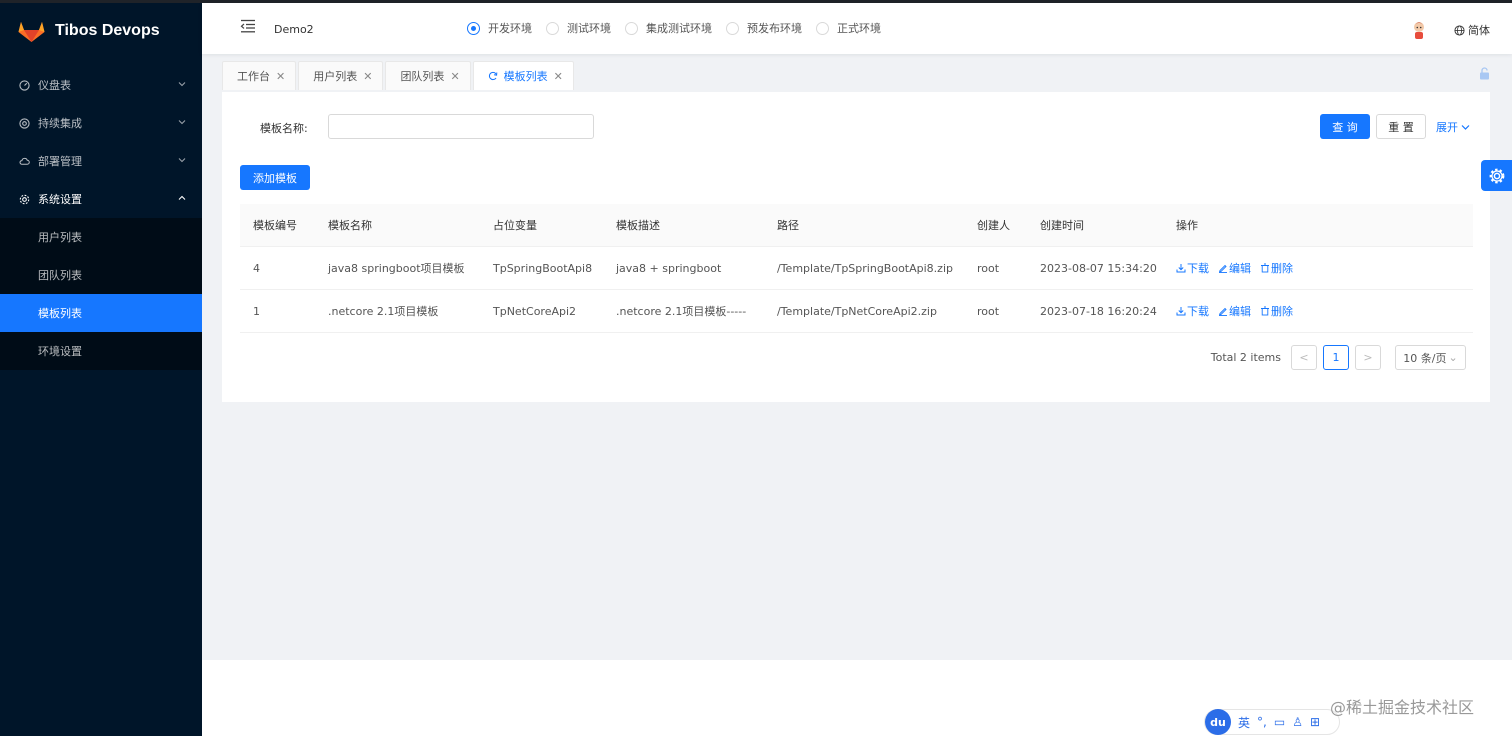 The image size is (1512, 736). What do you see at coordinates (1218, 722) in the screenshot?
I see `ime-logo: du` at bounding box center [1218, 722].